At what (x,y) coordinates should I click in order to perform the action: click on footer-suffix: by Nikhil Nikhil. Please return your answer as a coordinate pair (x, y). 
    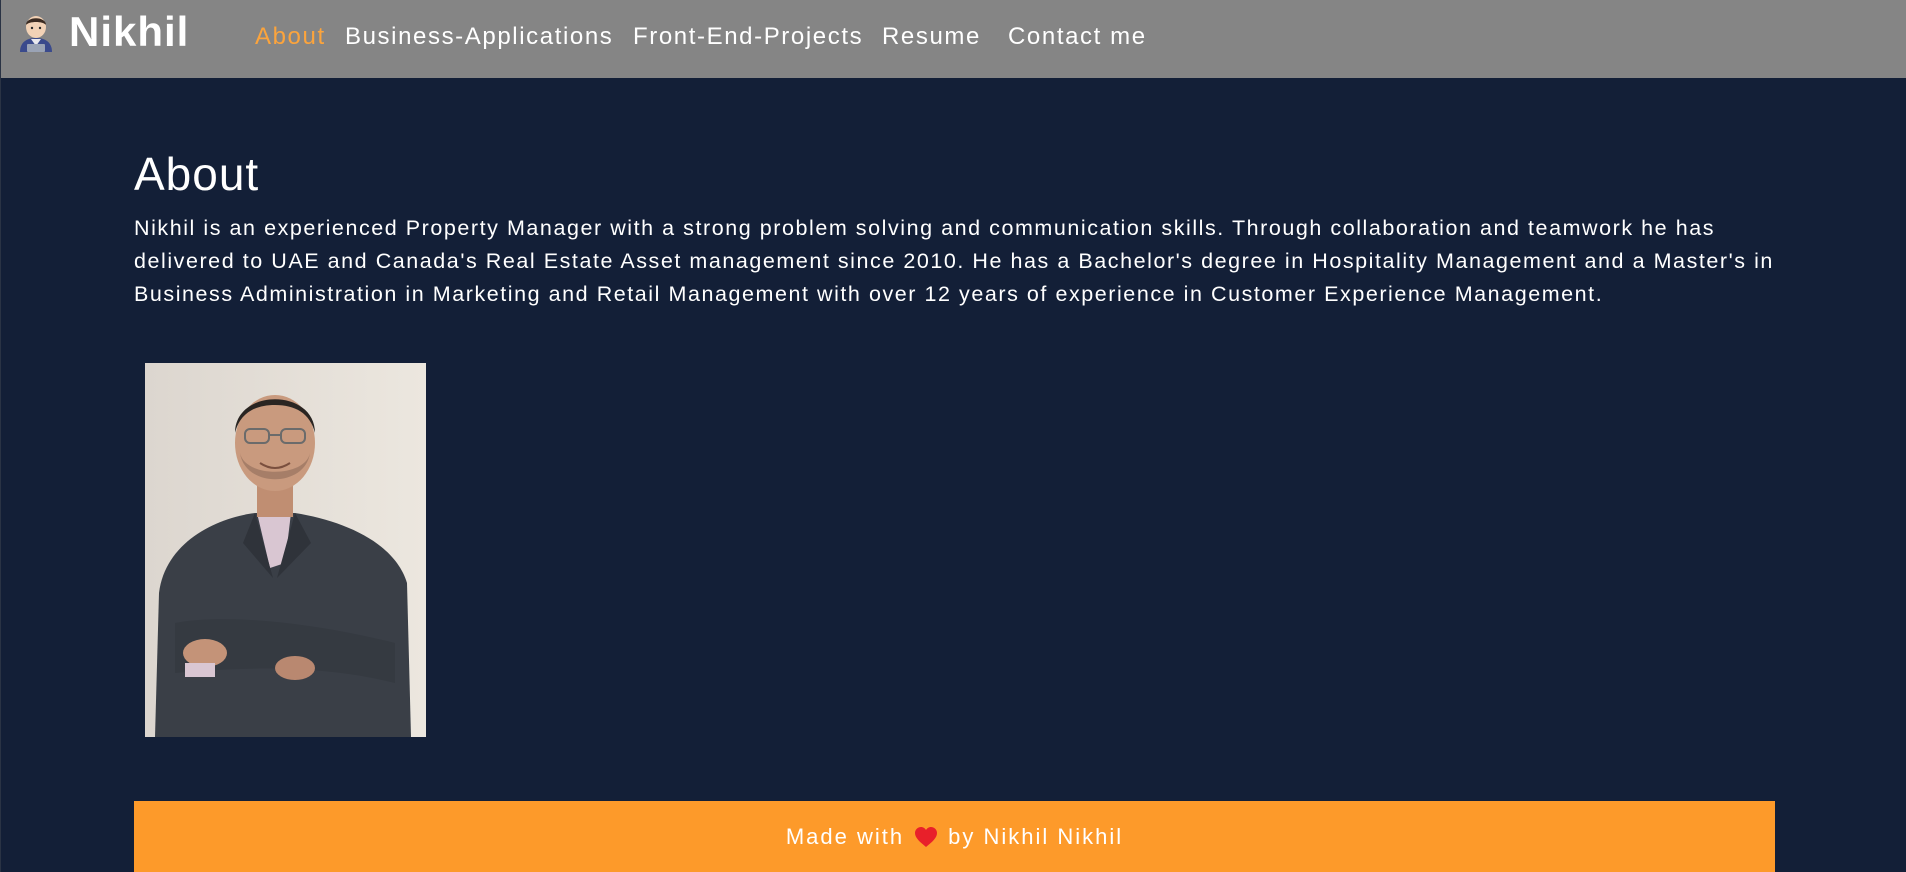
    Looking at the image, I should click on (1036, 836).